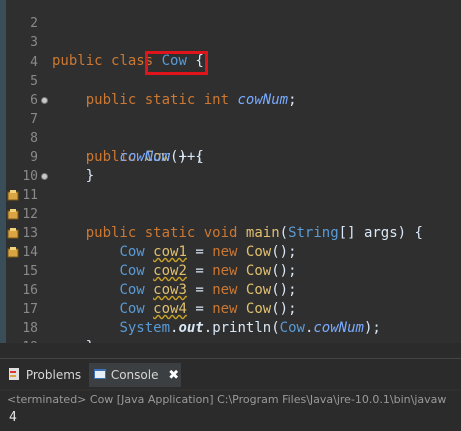 The height and width of the screenshot is (431, 461). I want to click on code-line: 5 public static int cowNum;, so click(230, 80).